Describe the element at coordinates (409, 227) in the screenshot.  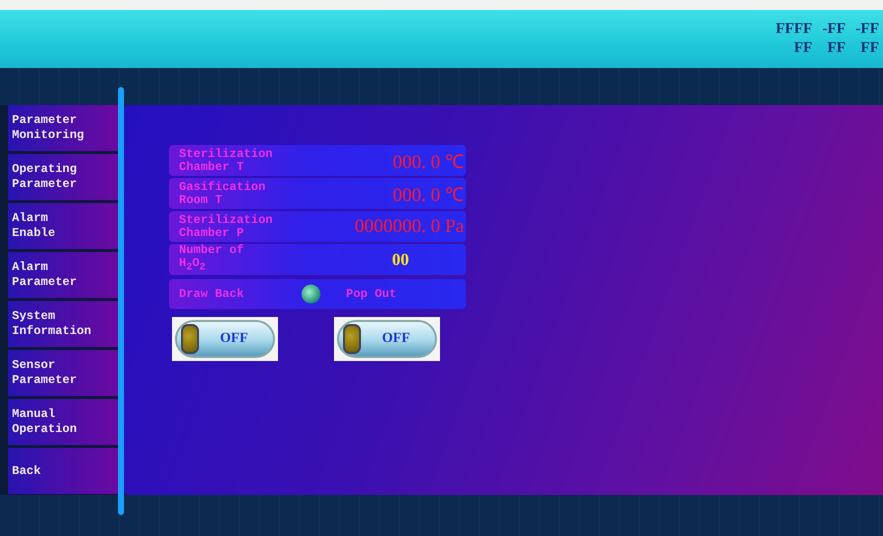
I see `reading-value: 0000000. 0 Pa` at that location.